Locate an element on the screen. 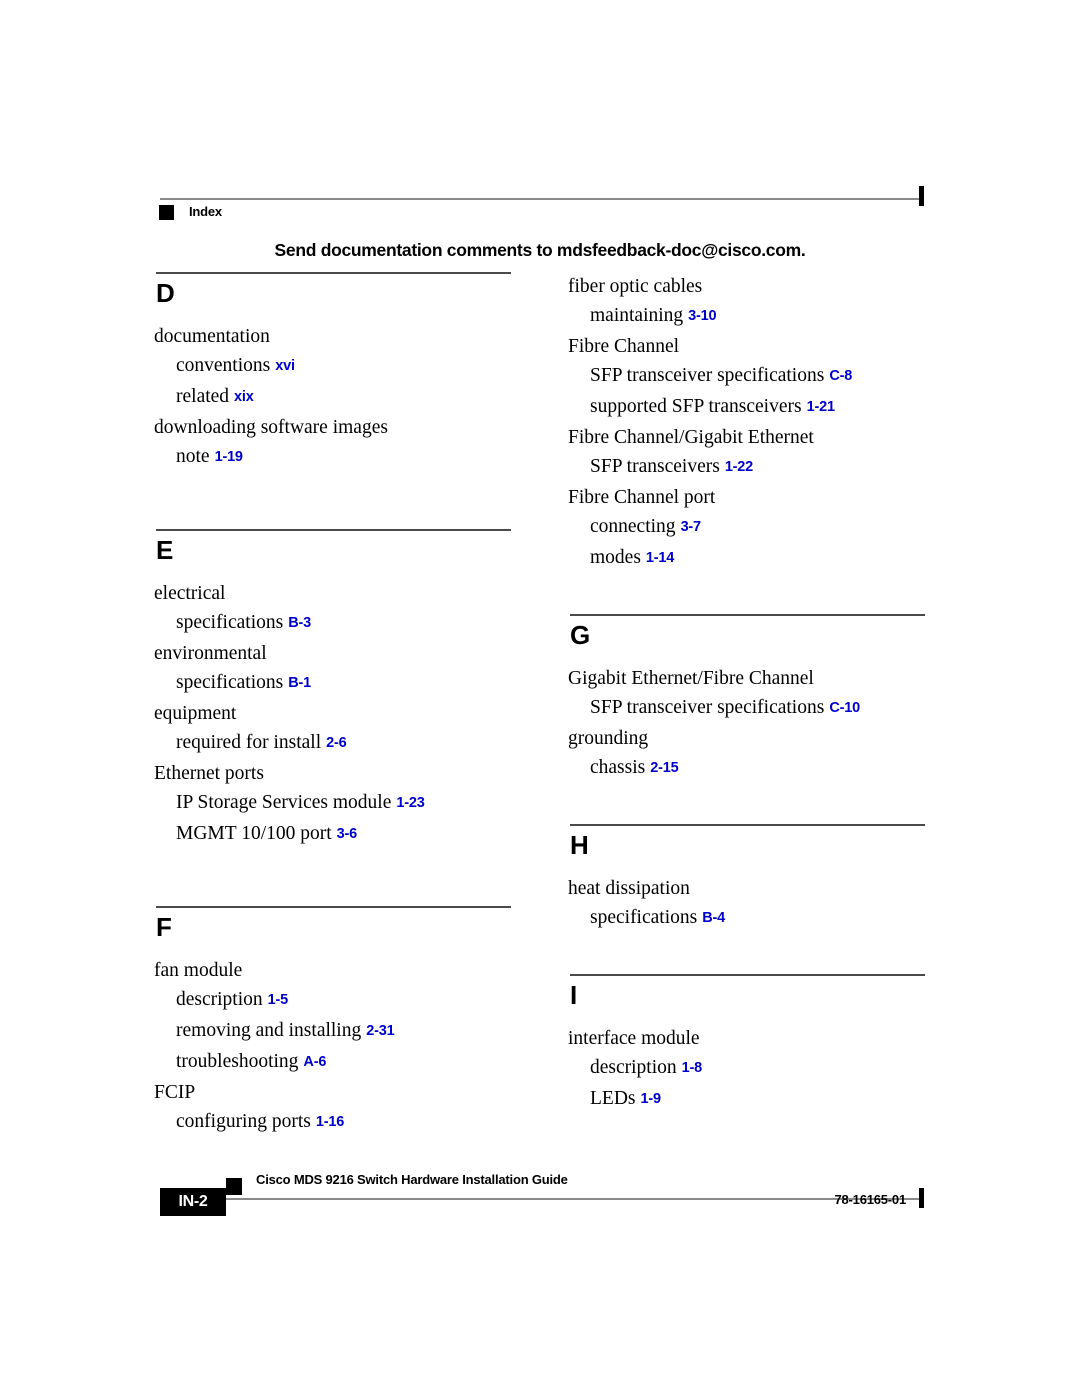 The height and width of the screenshot is (1397, 1080). page-reference: 1-22 is located at coordinates (736, 467).